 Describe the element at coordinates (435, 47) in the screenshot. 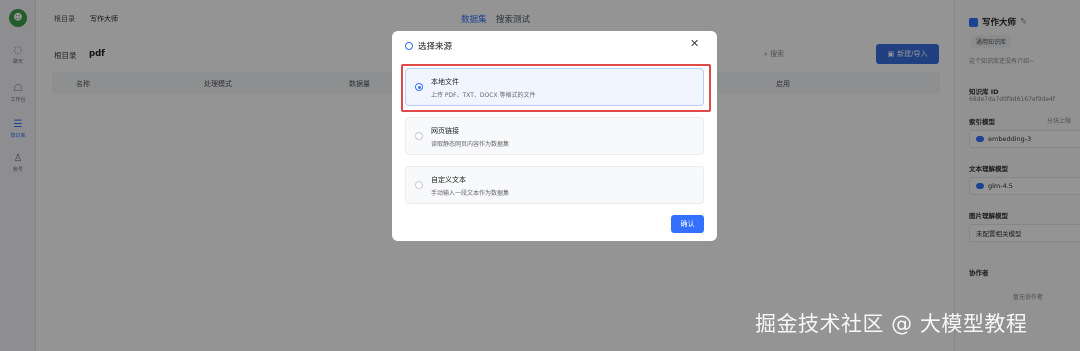

I see `modal-title-text: 选择来源` at that location.